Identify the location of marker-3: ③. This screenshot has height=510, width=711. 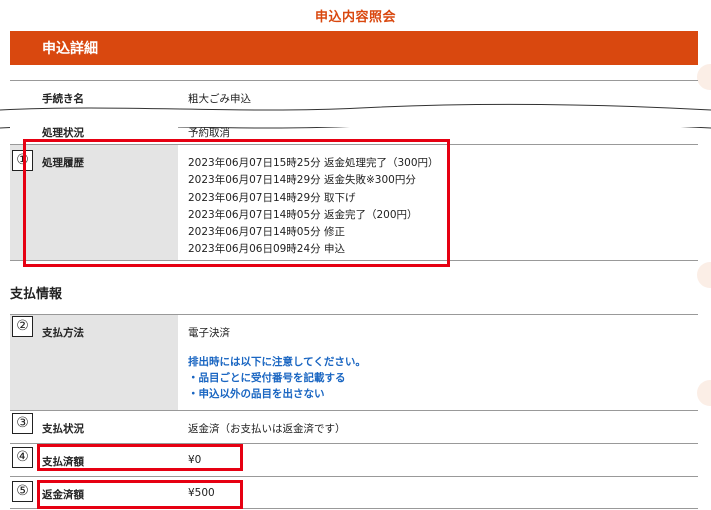
(22, 423).